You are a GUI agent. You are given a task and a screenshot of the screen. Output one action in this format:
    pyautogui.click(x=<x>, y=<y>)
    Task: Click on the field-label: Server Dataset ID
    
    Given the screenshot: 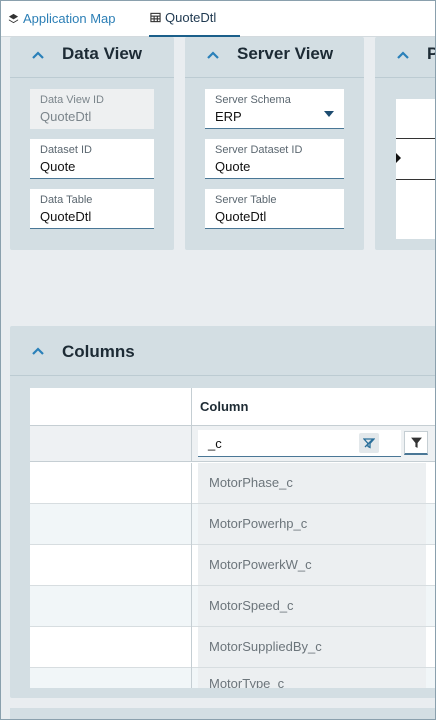 What is the action you would take?
    pyautogui.click(x=259, y=150)
    